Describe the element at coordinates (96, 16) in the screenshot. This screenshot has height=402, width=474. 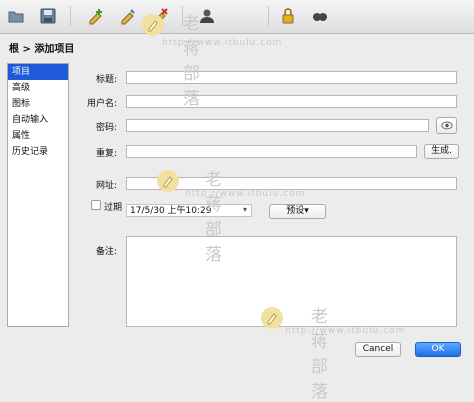
I see `add-entry-icon` at that location.